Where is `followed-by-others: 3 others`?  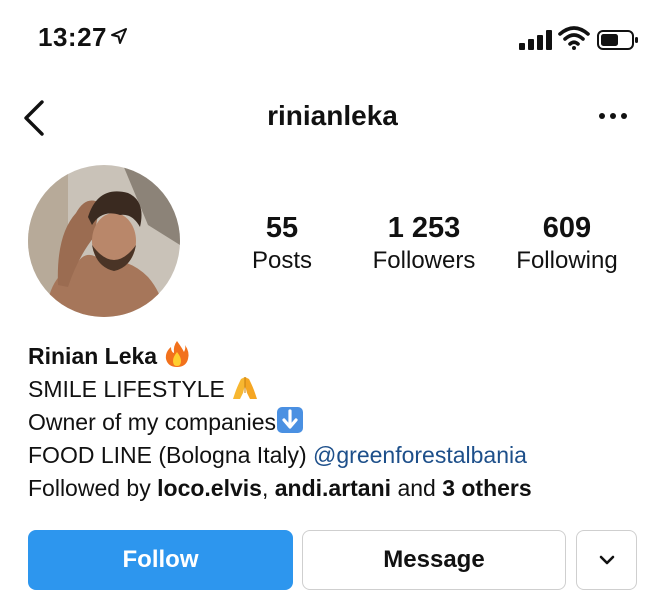 followed-by-others: 3 others is located at coordinates (486, 488).